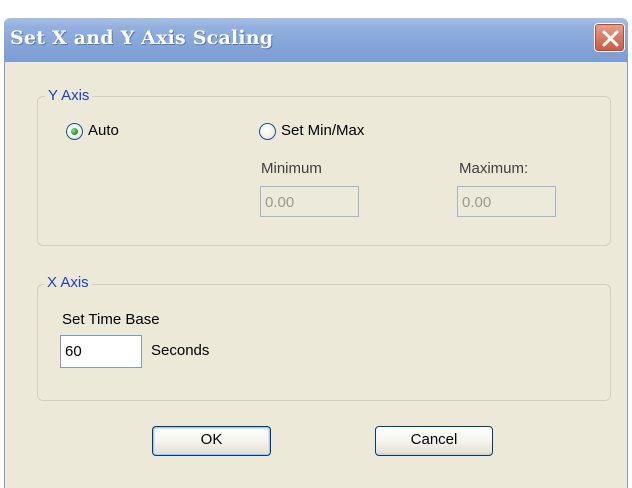 The width and height of the screenshot is (632, 488). What do you see at coordinates (111, 319) in the screenshot?
I see `time-base-label: Set Time Base` at bounding box center [111, 319].